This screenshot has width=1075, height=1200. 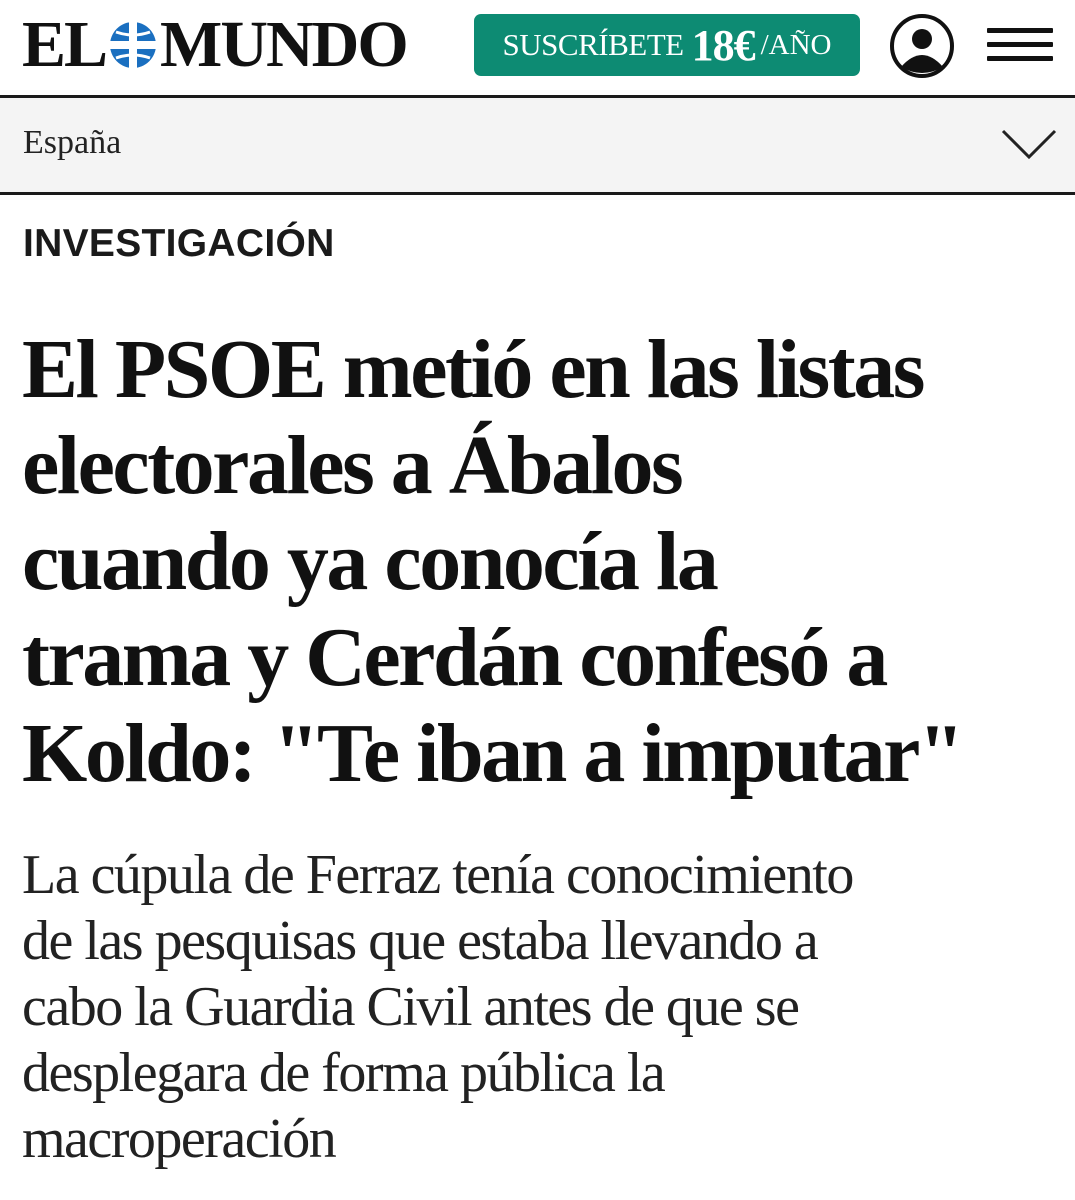 What do you see at coordinates (72, 142) in the screenshot?
I see `section-label: España` at bounding box center [72, 142].